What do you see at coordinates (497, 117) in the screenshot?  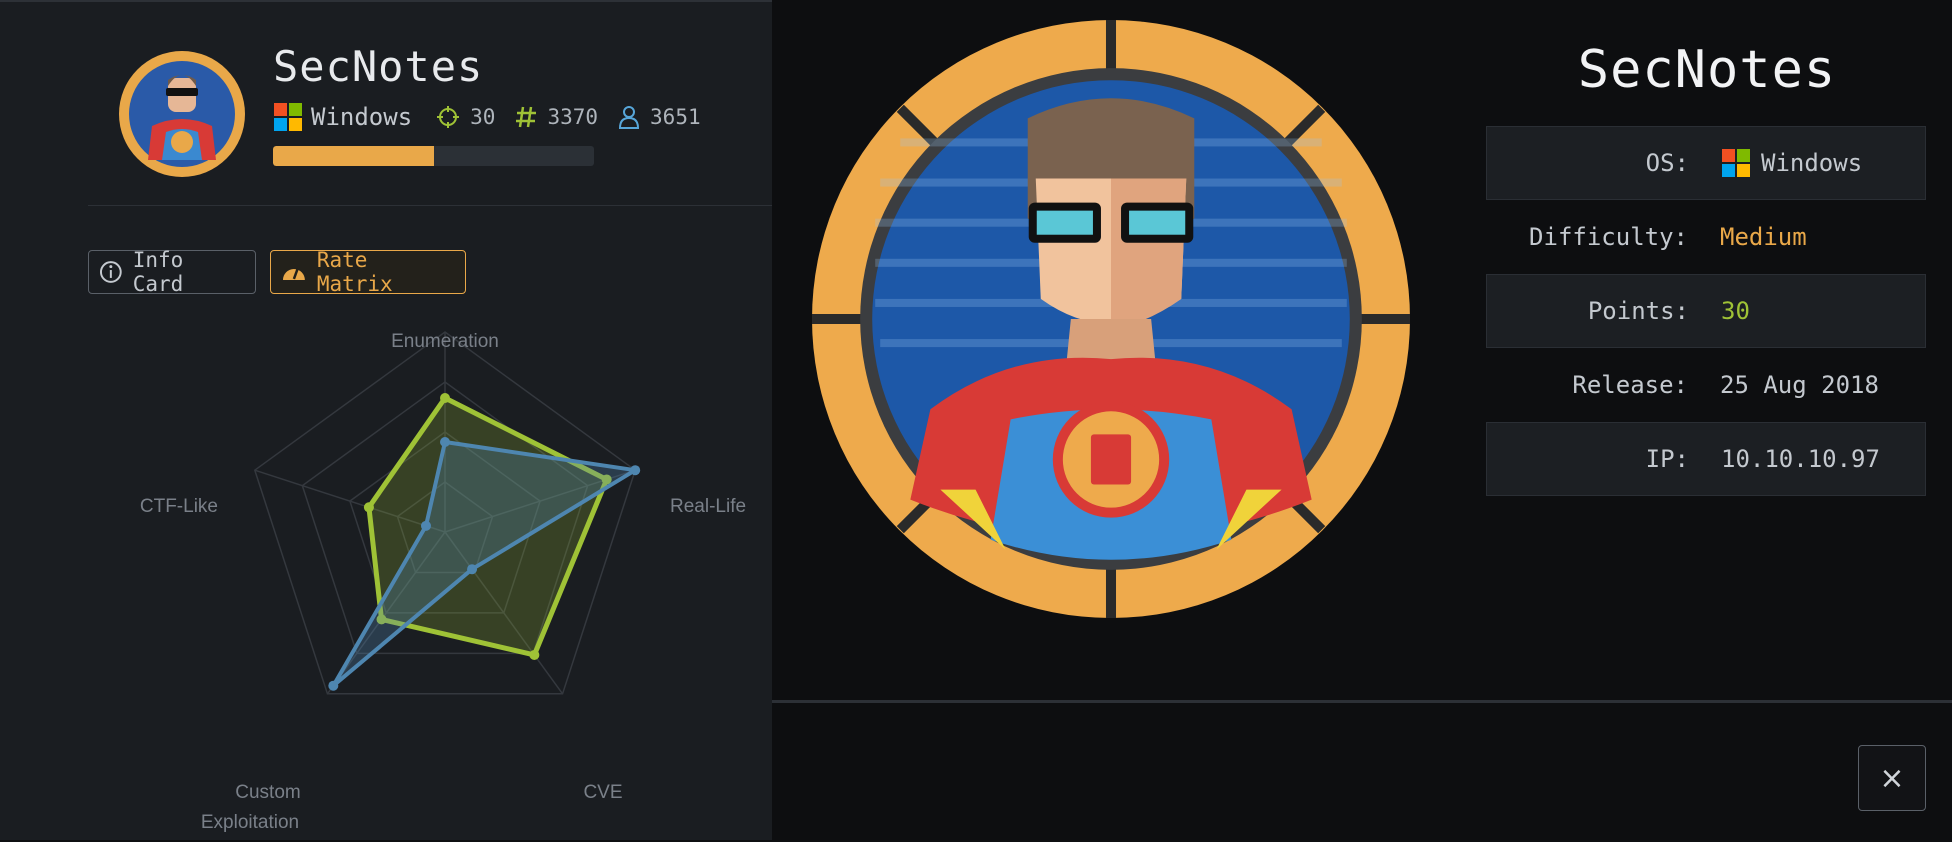 I see `machine-stats: Windows 30 3370 3651` at bounding box center [497, 117].